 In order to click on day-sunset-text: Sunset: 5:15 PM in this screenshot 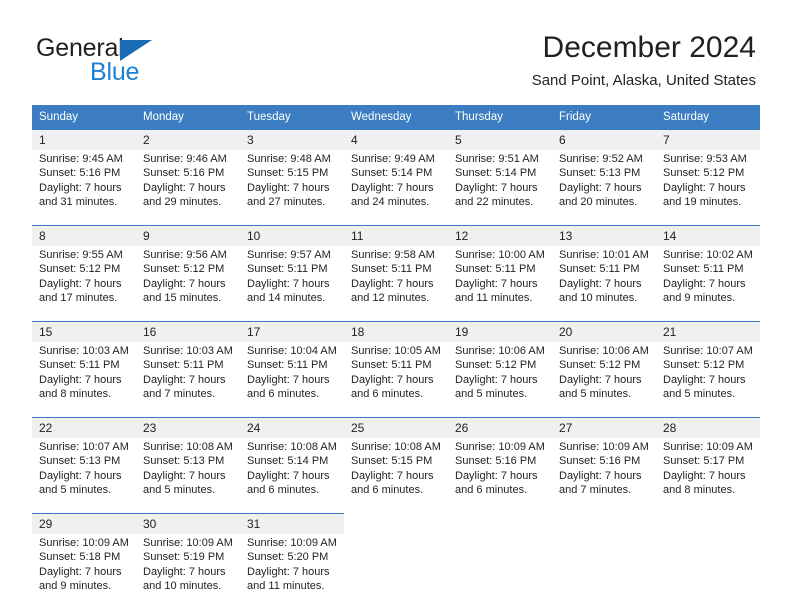, I will do `click(288, 173)`.